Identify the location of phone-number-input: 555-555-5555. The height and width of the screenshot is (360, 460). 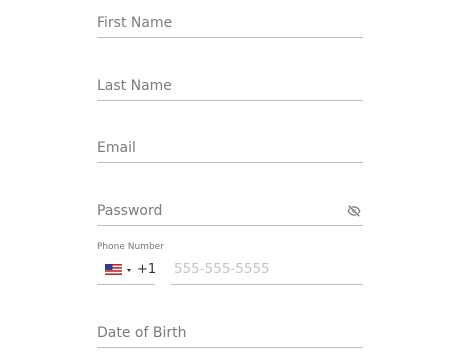
(267, 270).